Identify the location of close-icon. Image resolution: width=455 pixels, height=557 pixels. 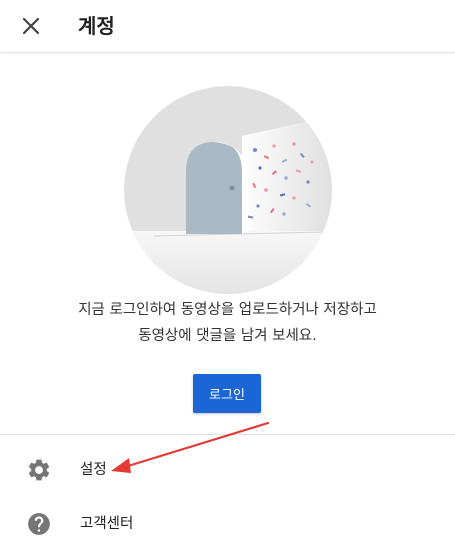
(31, 26).